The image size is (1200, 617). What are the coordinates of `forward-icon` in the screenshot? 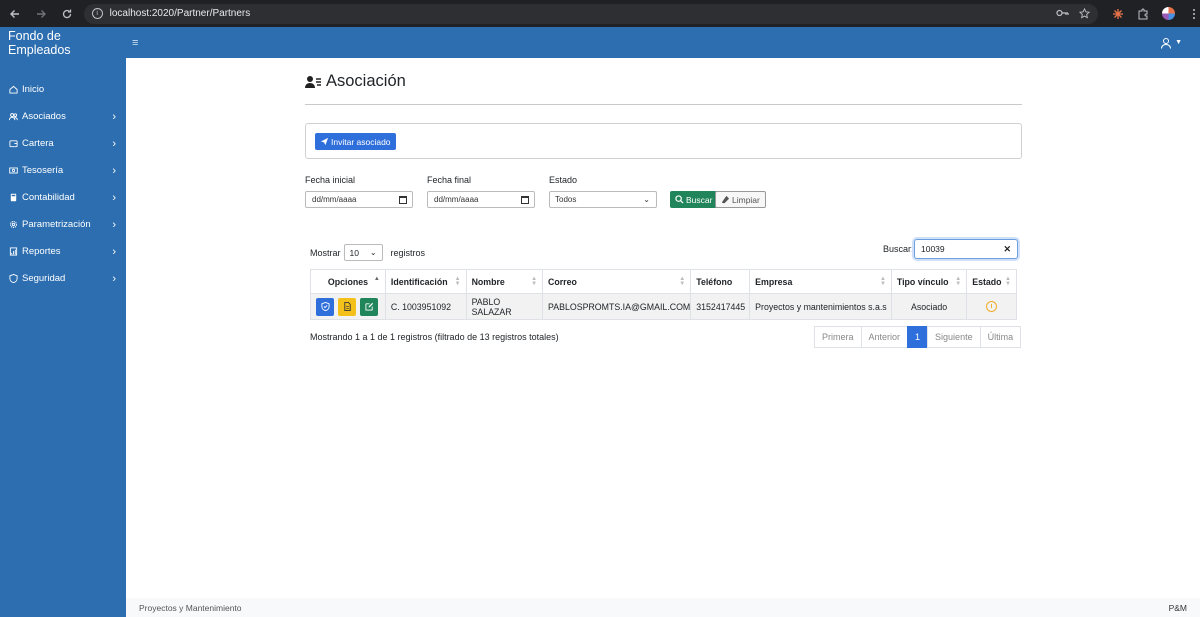 It's located at (41, 14).